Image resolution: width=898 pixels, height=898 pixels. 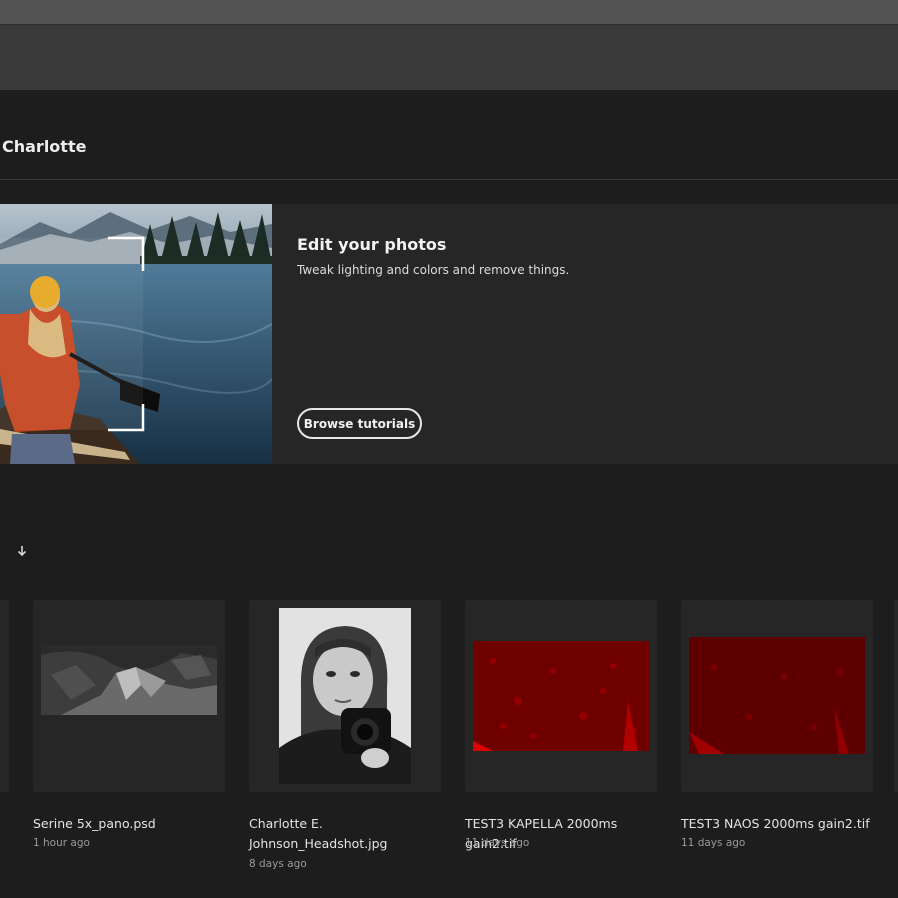 I want to click on toolbar, so click(x=449, y=57).